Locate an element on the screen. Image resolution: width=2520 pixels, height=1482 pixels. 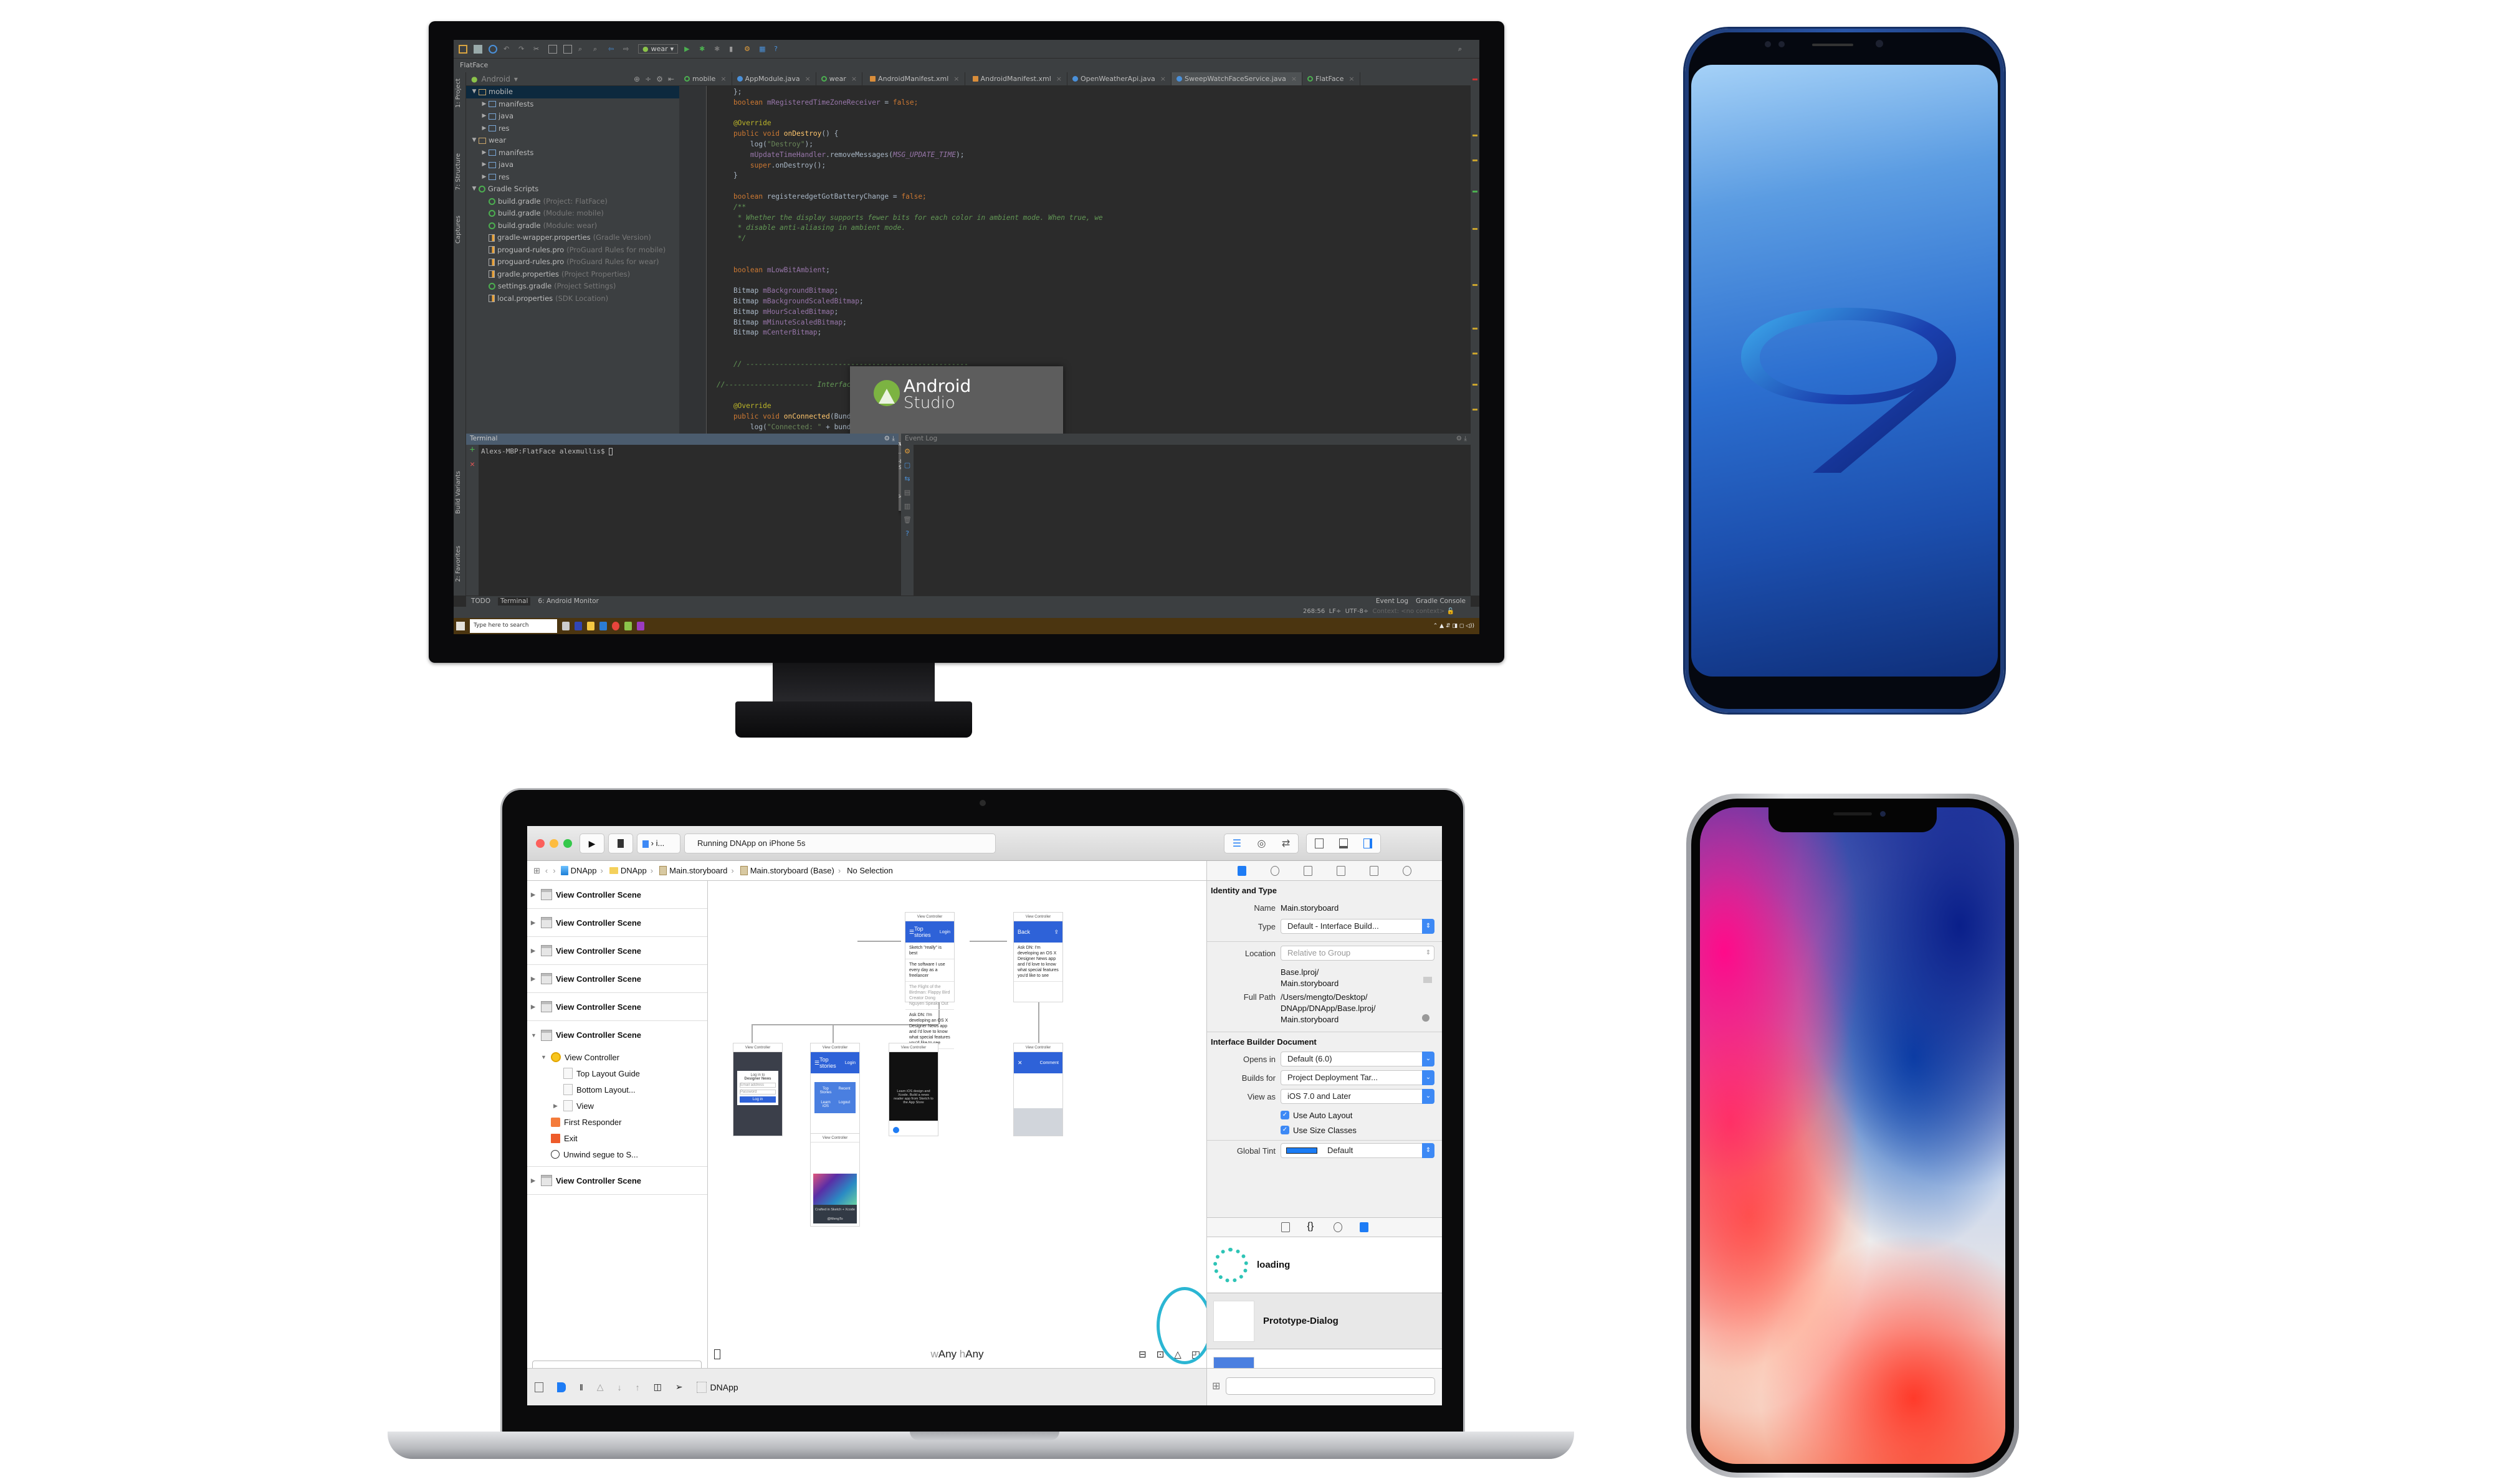
tab-terminal: Terminal is located at coordinates (514, 602).